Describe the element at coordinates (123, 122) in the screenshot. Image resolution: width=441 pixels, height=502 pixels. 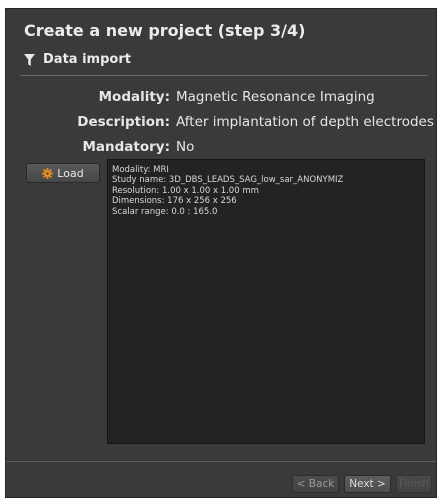
I see `description-label: Description:` at that location.